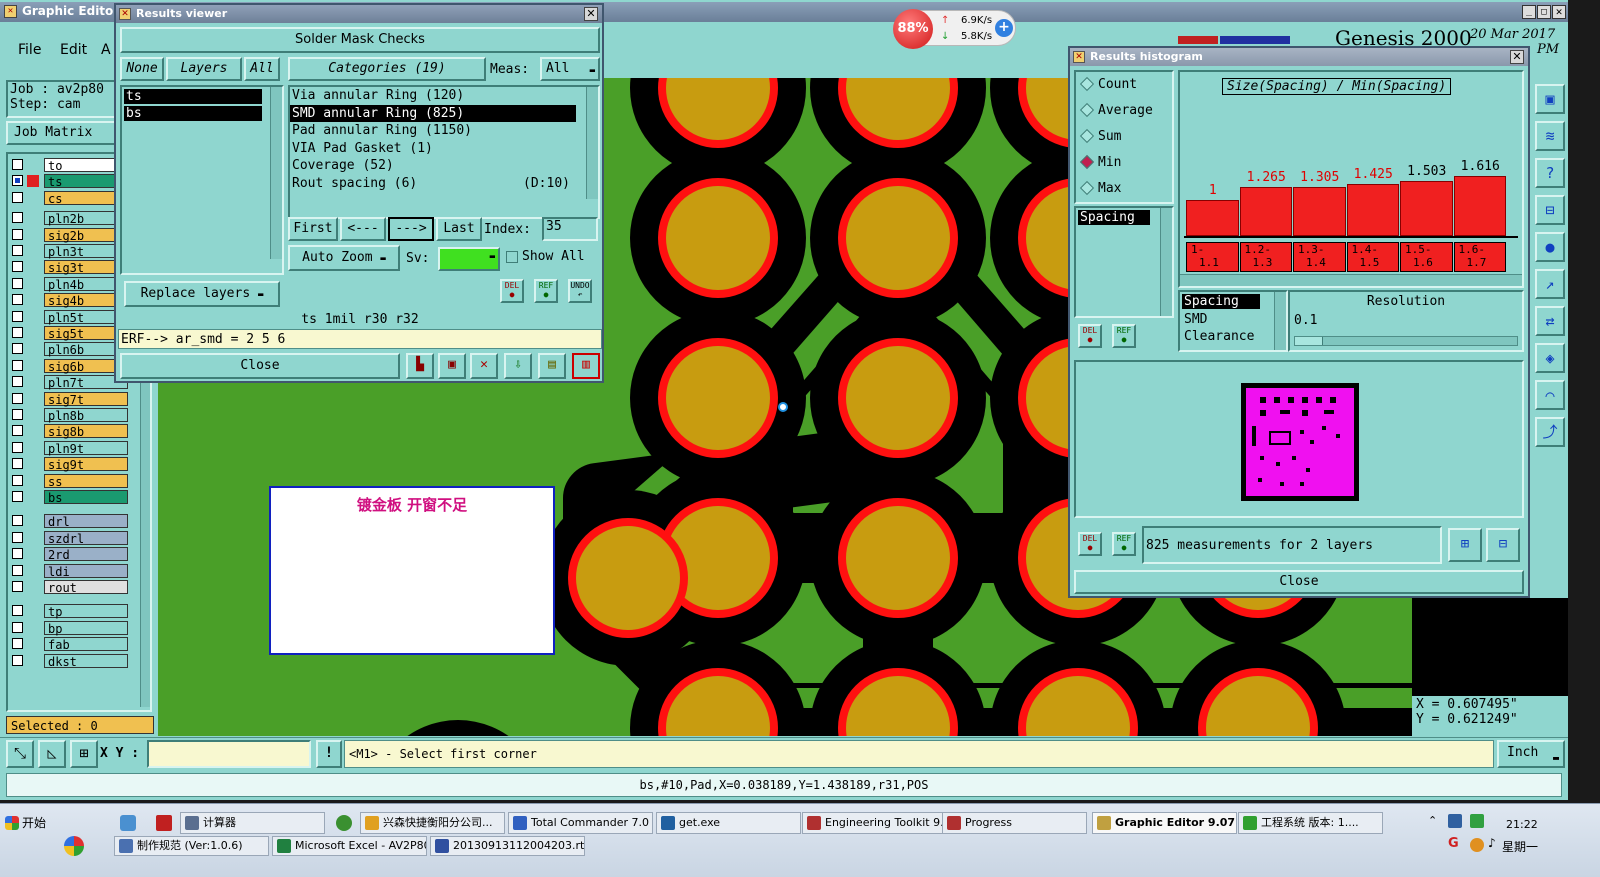  I want to click on zoom-in-icon: ⊞, so click(1465, 545).